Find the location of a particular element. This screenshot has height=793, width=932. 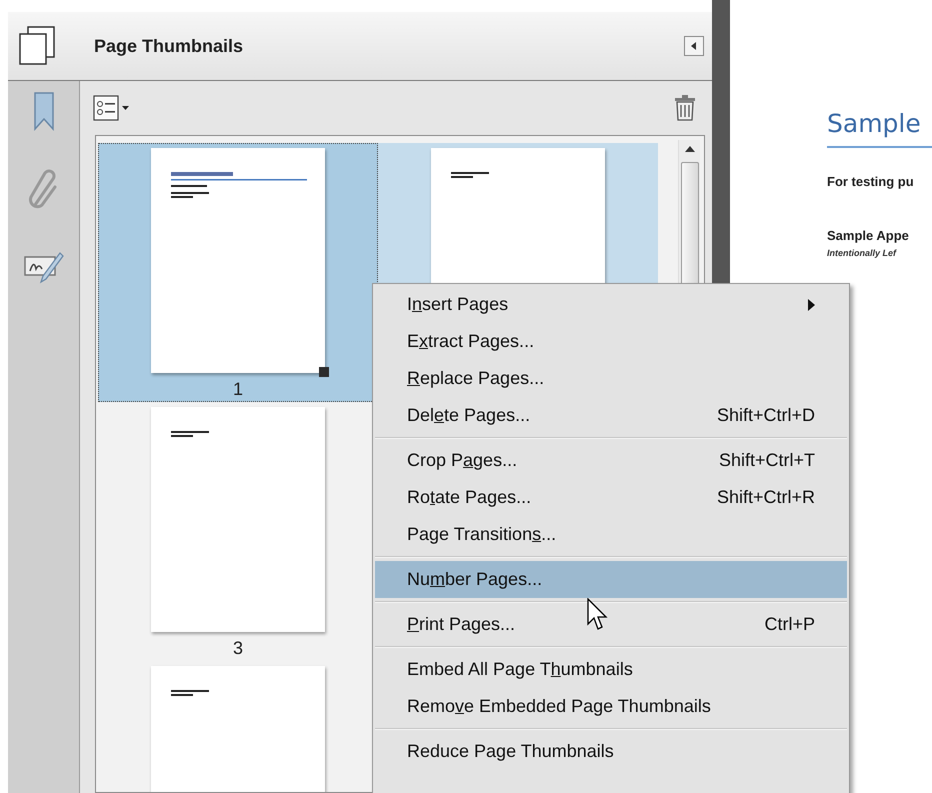

resize-handle is located at coordinates (324, 372).